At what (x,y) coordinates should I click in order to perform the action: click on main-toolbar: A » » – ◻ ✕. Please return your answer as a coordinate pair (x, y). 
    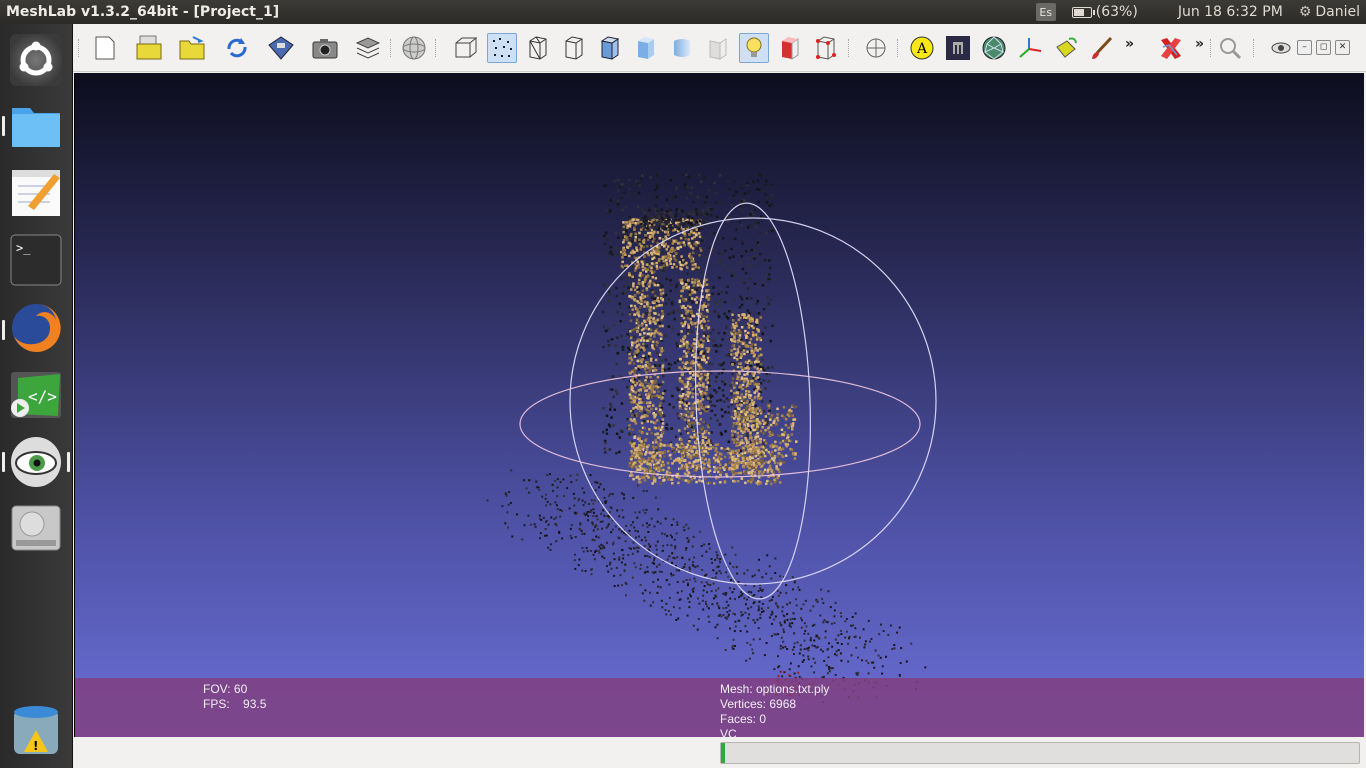
    Looking at the image, I should click on (719, 48).